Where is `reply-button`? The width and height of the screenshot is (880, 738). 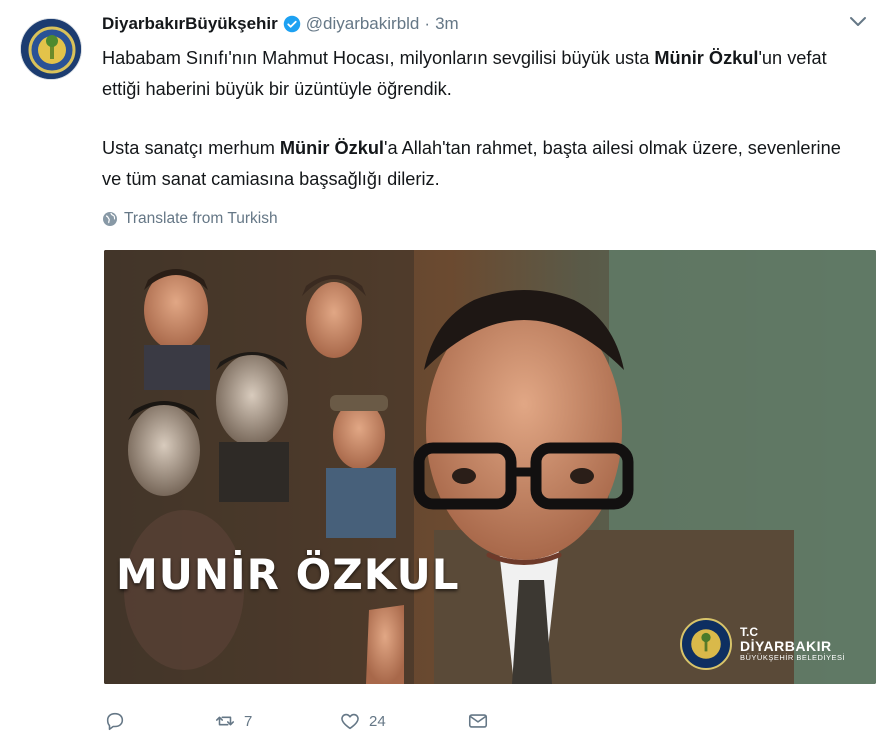
reply-button is located at coordinates (159, 721).